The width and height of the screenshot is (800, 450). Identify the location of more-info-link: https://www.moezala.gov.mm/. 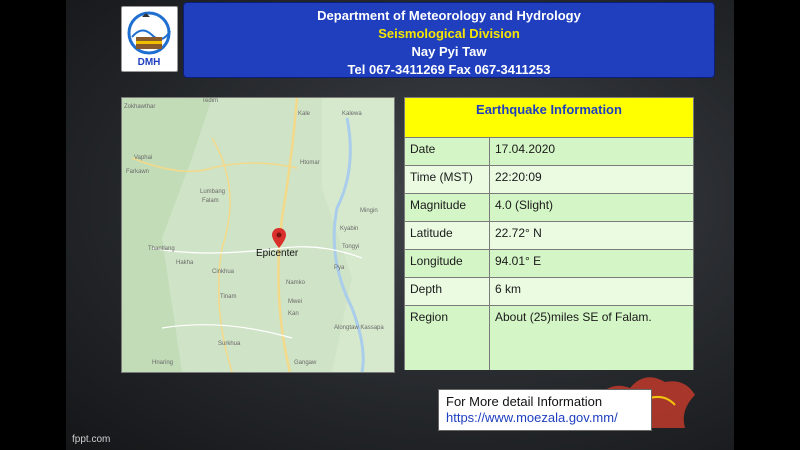
(545, 418).